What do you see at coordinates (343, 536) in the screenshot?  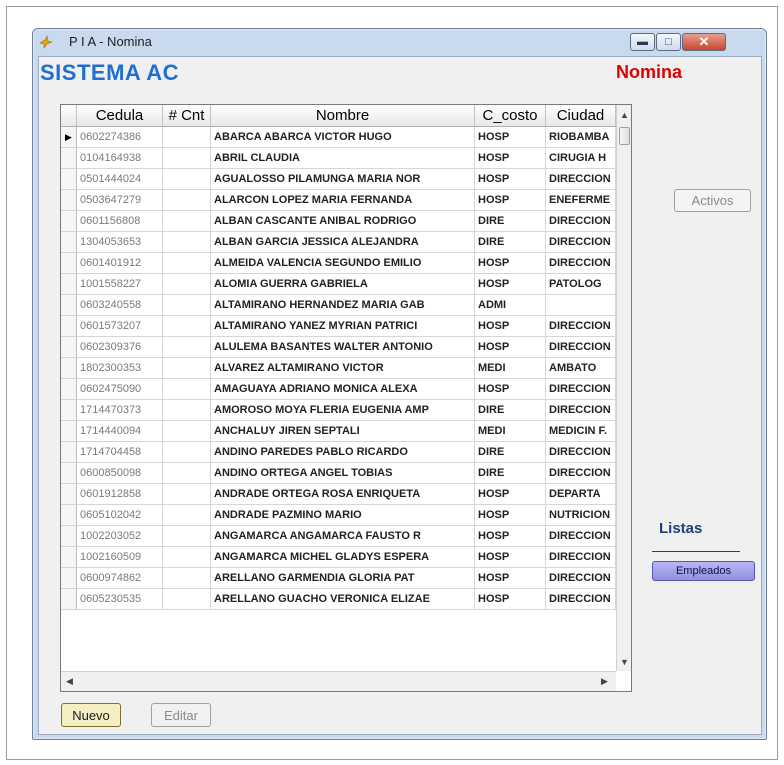 I see `cell-nombre: ANGAMARCA ANGAMARCA FAUSTO R` at bounding box center [343, 536].